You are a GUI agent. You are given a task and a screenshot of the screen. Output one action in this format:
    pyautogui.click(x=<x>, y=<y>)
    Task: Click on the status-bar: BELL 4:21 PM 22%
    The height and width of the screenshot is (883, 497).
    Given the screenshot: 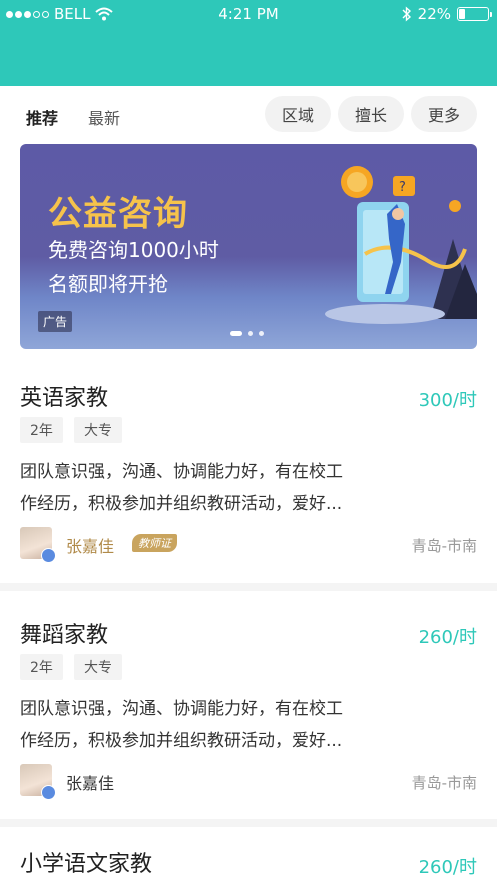 What is the action you would take?
    pyautogui.click(x=248, y=14)
    